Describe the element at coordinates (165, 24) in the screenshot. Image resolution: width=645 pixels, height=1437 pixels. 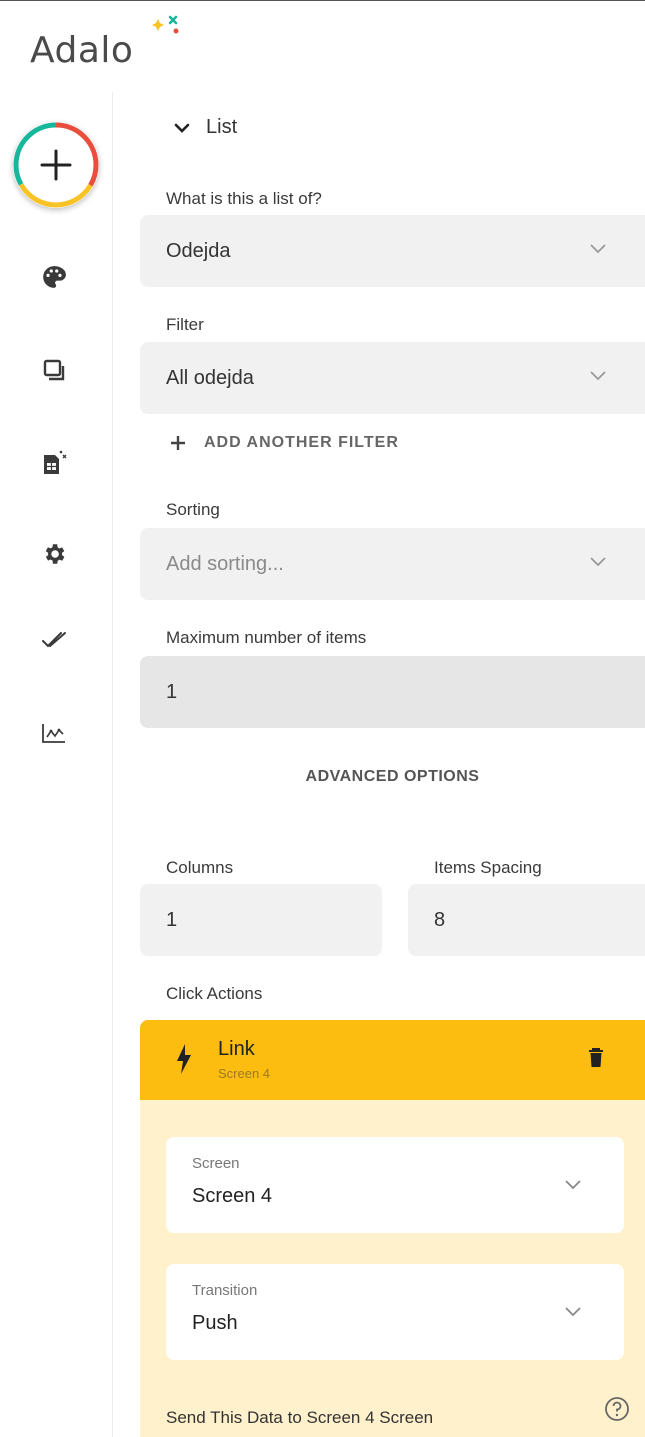
I see `sparkle-icon` at that location.